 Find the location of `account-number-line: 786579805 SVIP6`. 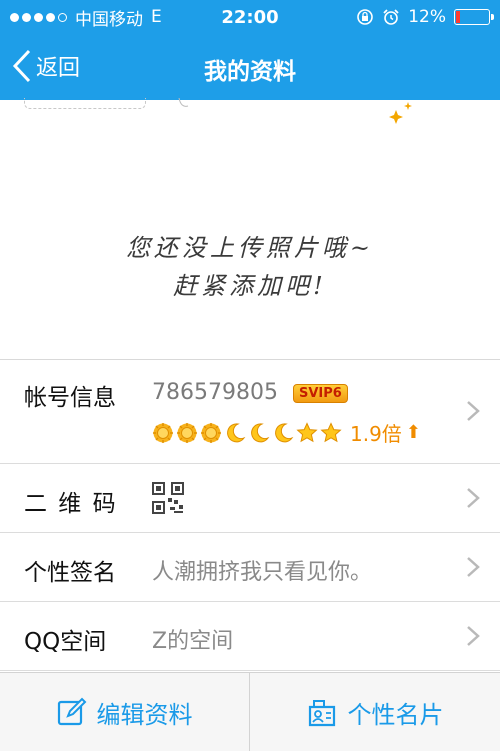

account-number-line: 786579805 SVIP6 is located at coordinates (250, 392).